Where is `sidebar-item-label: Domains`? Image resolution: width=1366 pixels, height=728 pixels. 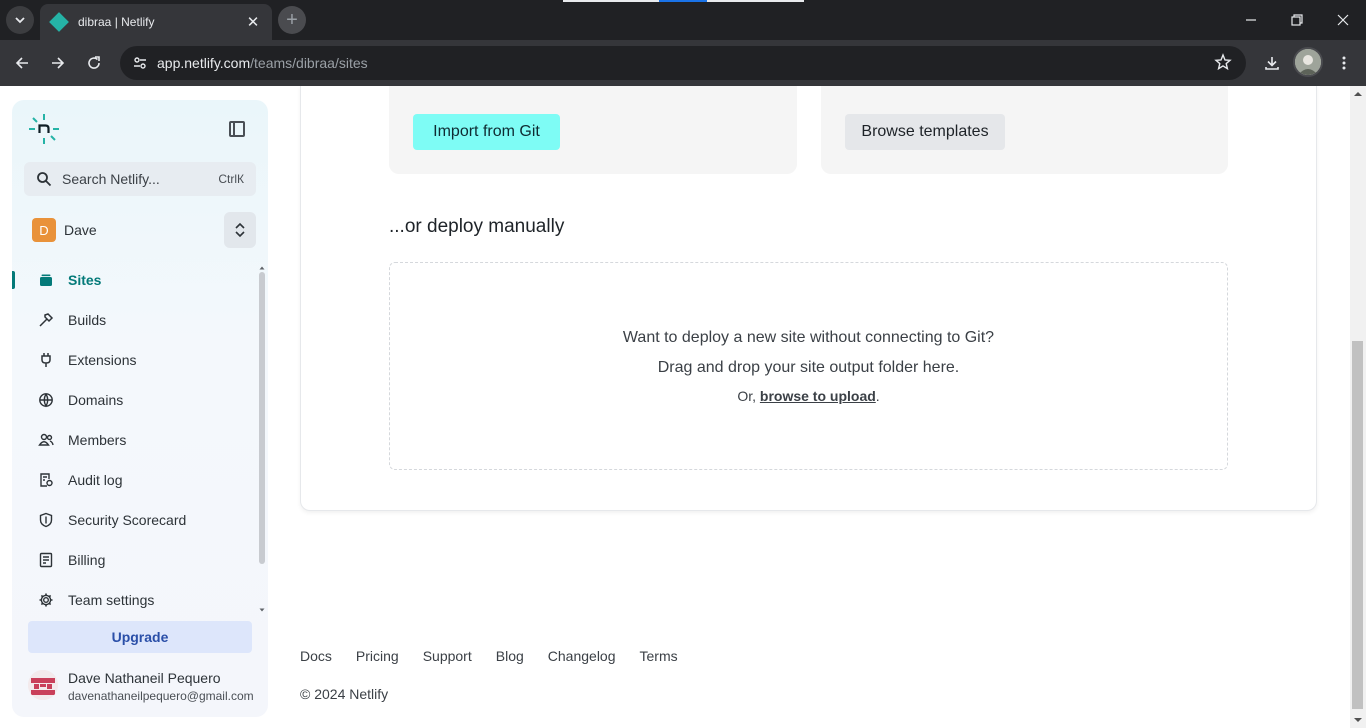
sidebar-item-label: Domains is located at coordinates (96, 400).